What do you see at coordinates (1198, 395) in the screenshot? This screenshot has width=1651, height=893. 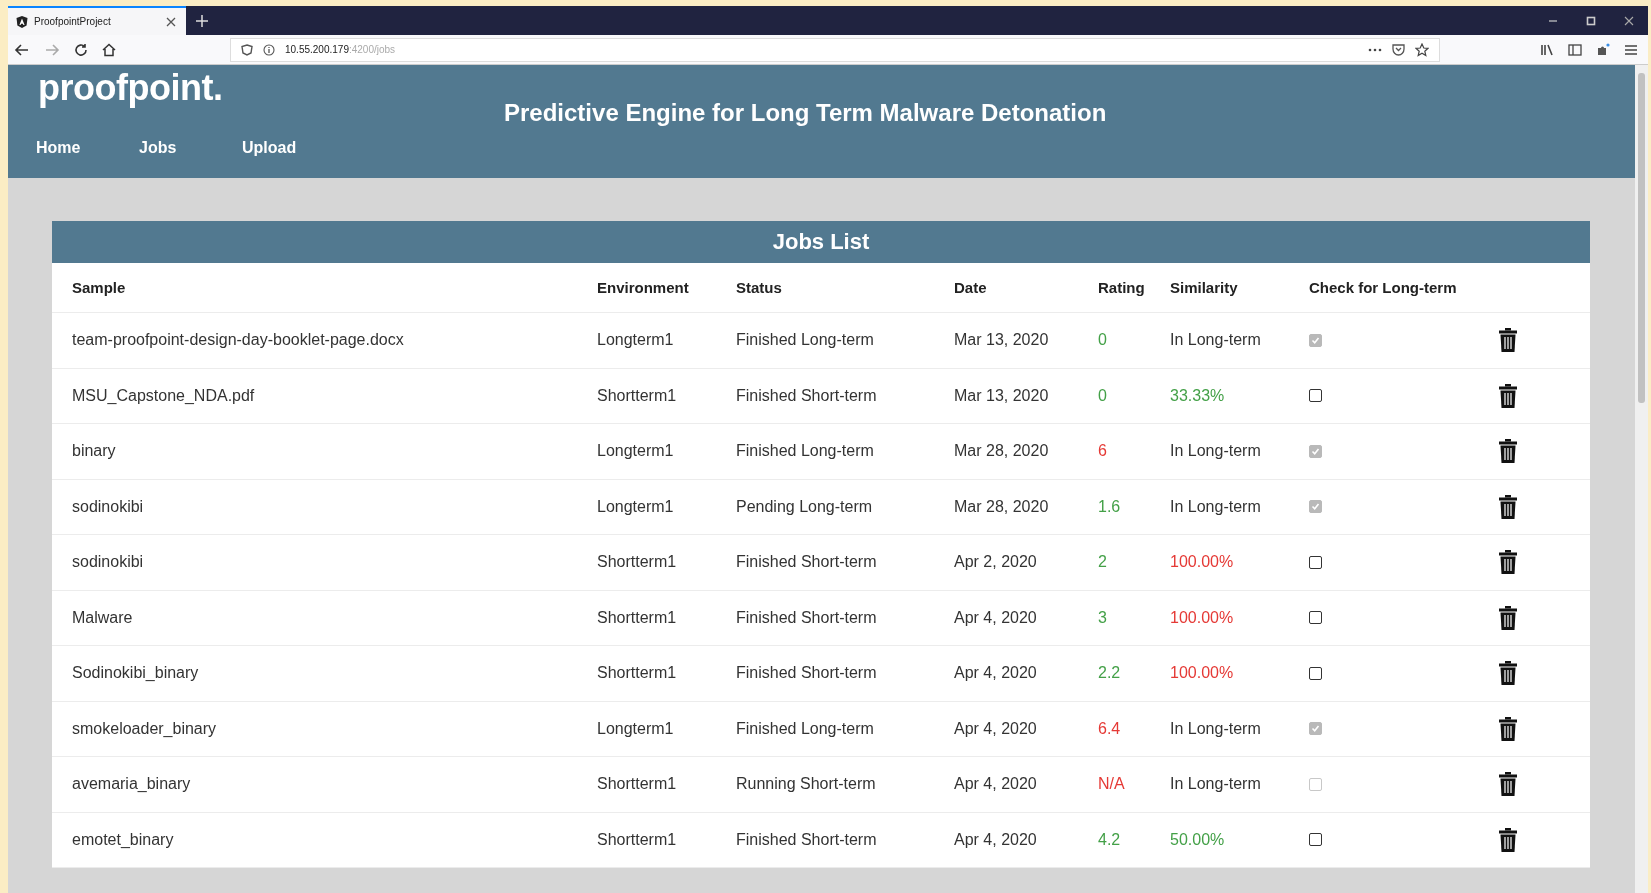 I see `table-cell-text: 33.33%` at bounding box center [1198, 395].